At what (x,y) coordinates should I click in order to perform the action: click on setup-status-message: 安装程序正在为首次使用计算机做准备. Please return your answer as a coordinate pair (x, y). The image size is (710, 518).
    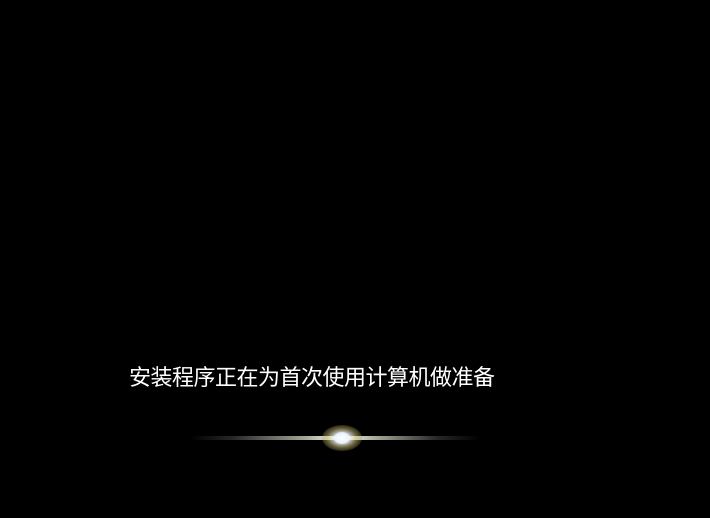
    Looking at the image, I should click on (312, 378).